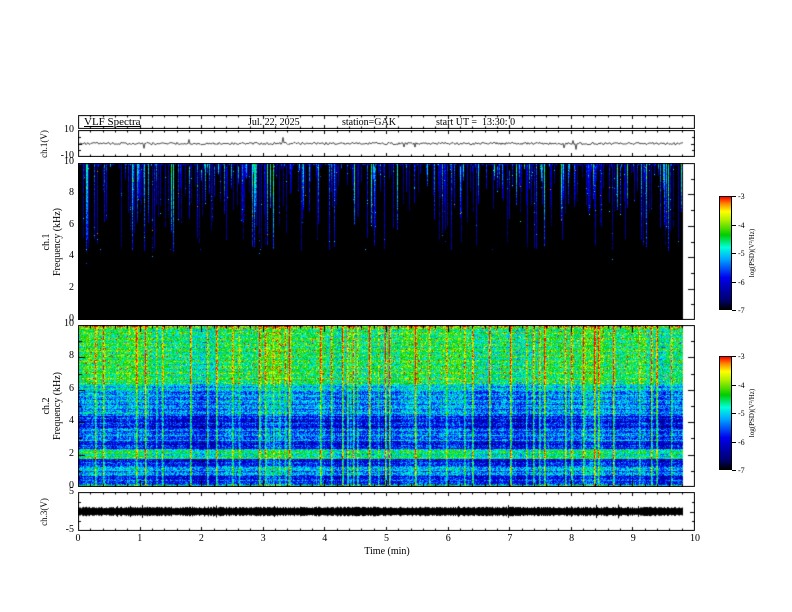  I want to click on x-tick-label: 4, so click(325, 538).